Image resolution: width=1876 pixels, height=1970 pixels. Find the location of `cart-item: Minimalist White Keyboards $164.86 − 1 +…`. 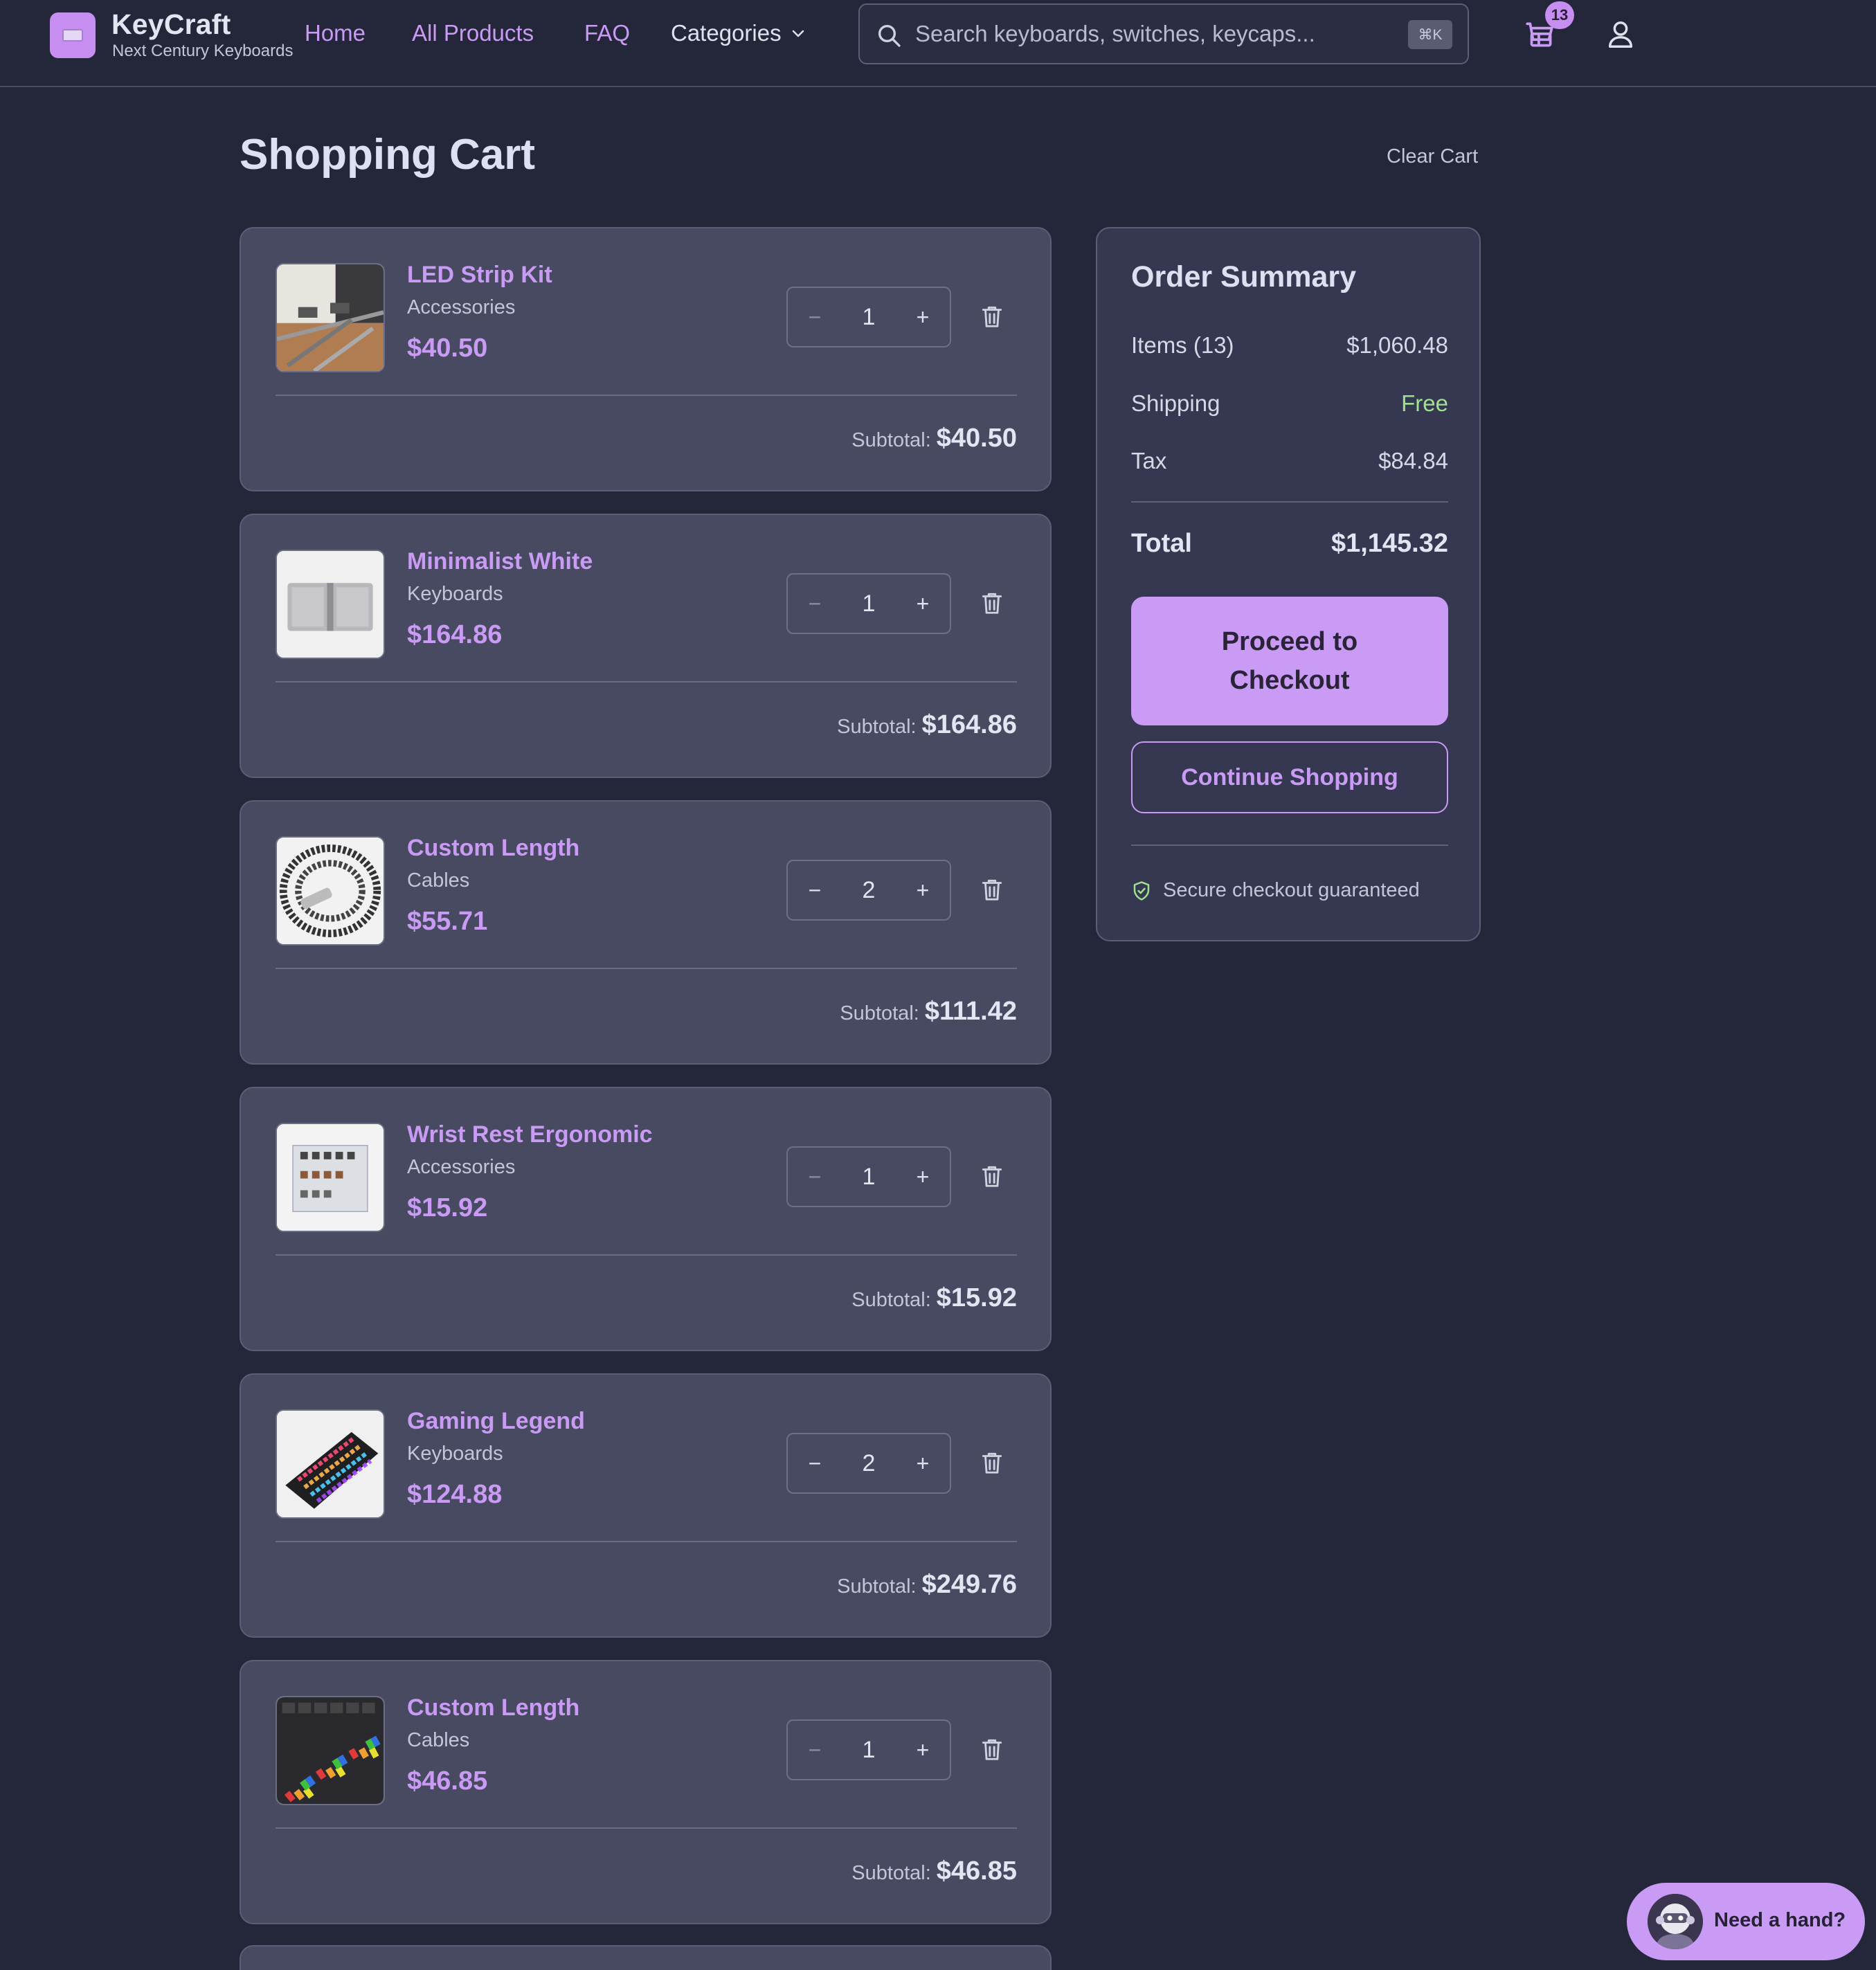

cart-item: Minimalist White Keyboards $164.86 − 1 +… is located at coordinates (646, 646).